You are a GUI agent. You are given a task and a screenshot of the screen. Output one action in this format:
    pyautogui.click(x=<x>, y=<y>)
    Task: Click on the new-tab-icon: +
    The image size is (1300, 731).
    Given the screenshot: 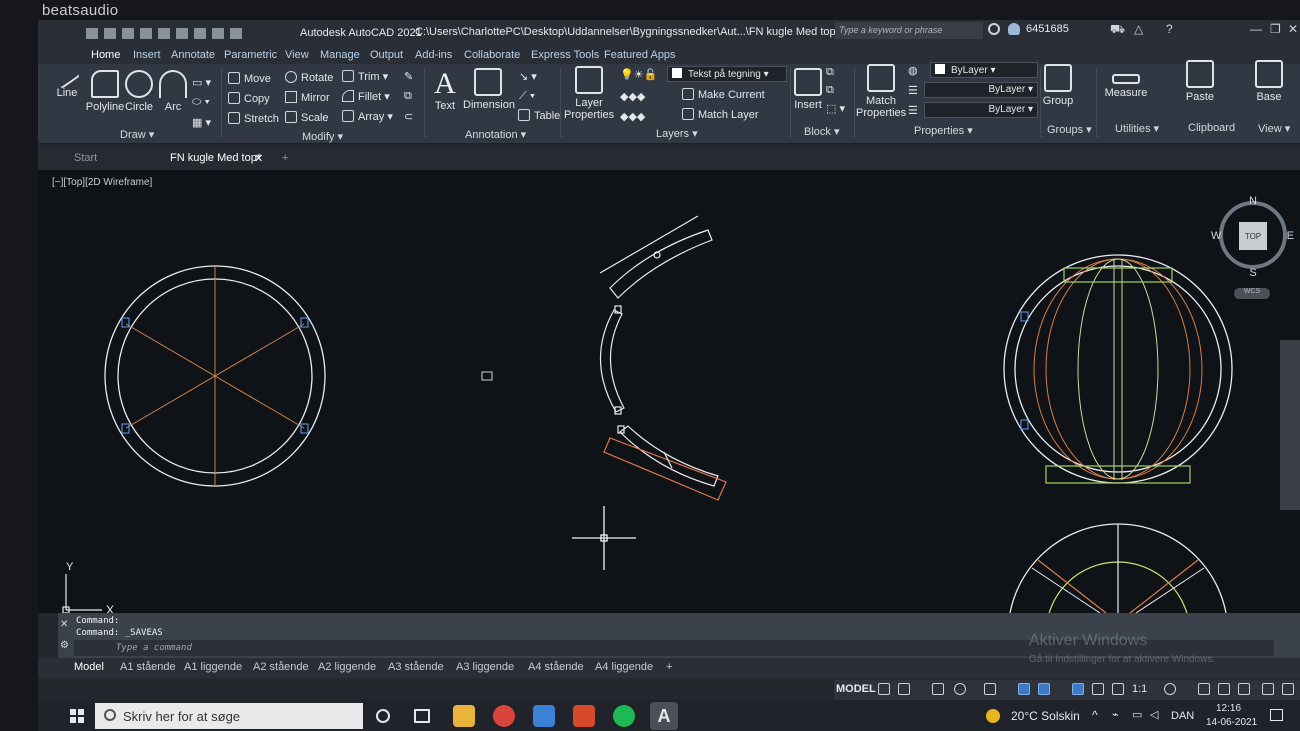 What is the action you would take?
    pyautogui.click(x=285, y=158)
    